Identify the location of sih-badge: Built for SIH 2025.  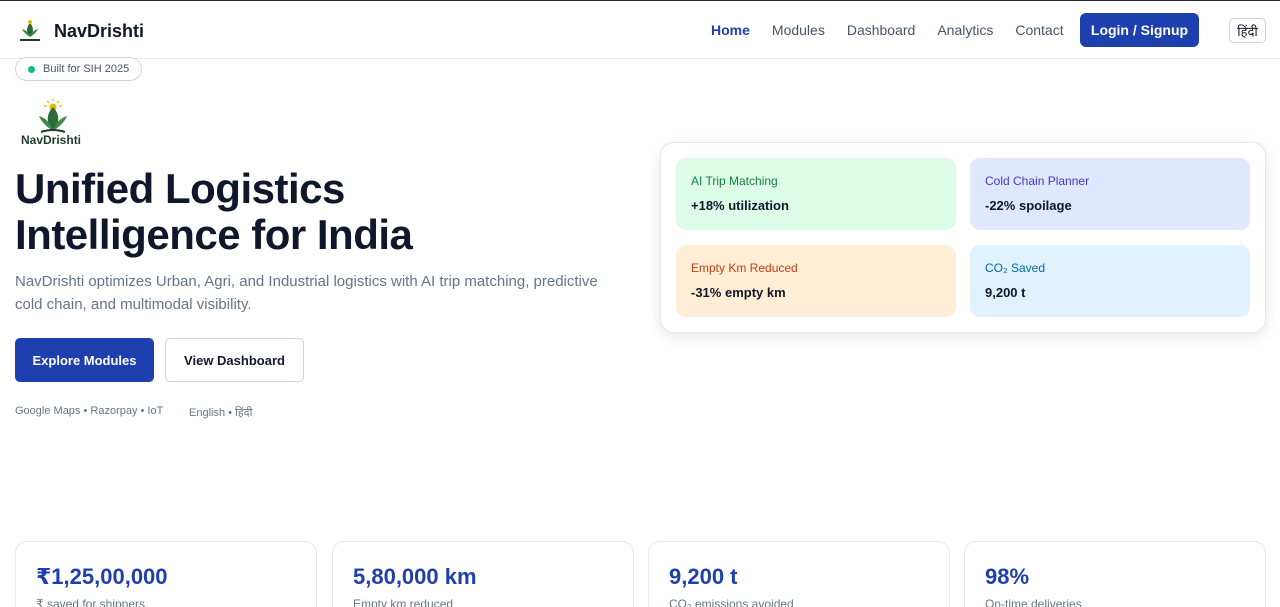
(79, 69).